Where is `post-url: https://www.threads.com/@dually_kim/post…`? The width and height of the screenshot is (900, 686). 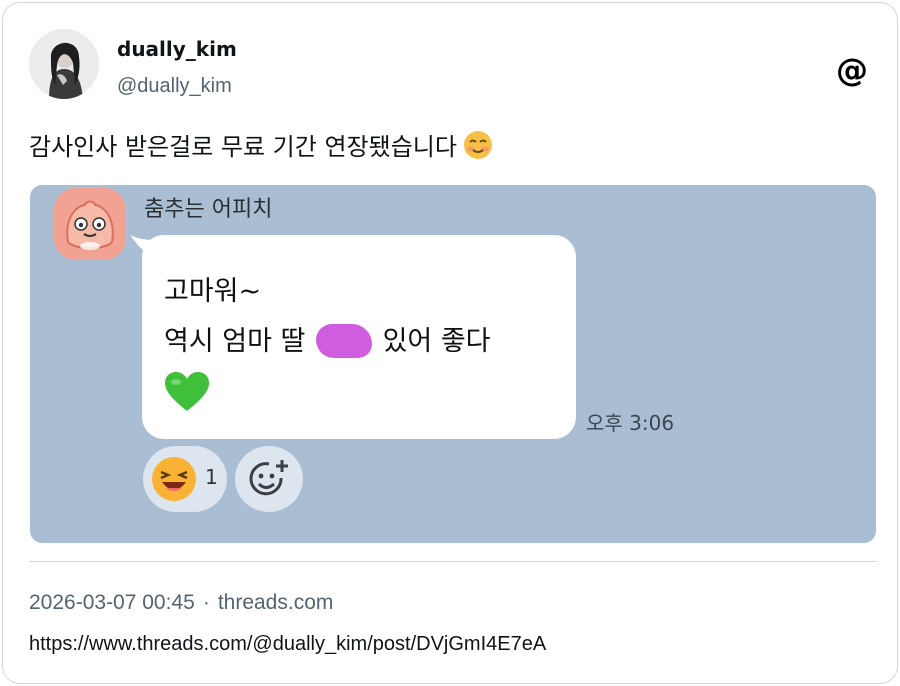 post-url: https://www.threads.com/@dually_kim/post… is located at coordinates (287, 644).